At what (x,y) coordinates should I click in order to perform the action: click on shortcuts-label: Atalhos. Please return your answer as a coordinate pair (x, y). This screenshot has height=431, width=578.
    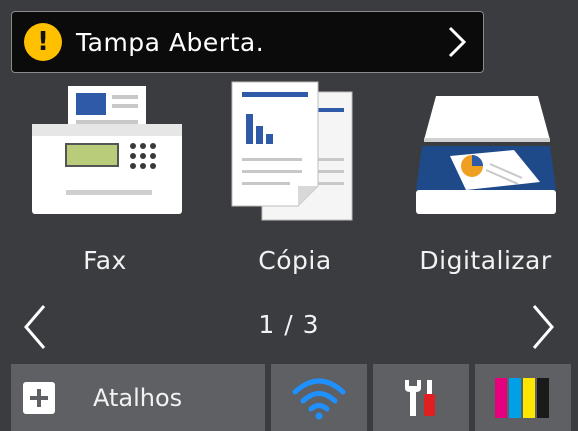
    Looking at the image, I should click on (138, 397).